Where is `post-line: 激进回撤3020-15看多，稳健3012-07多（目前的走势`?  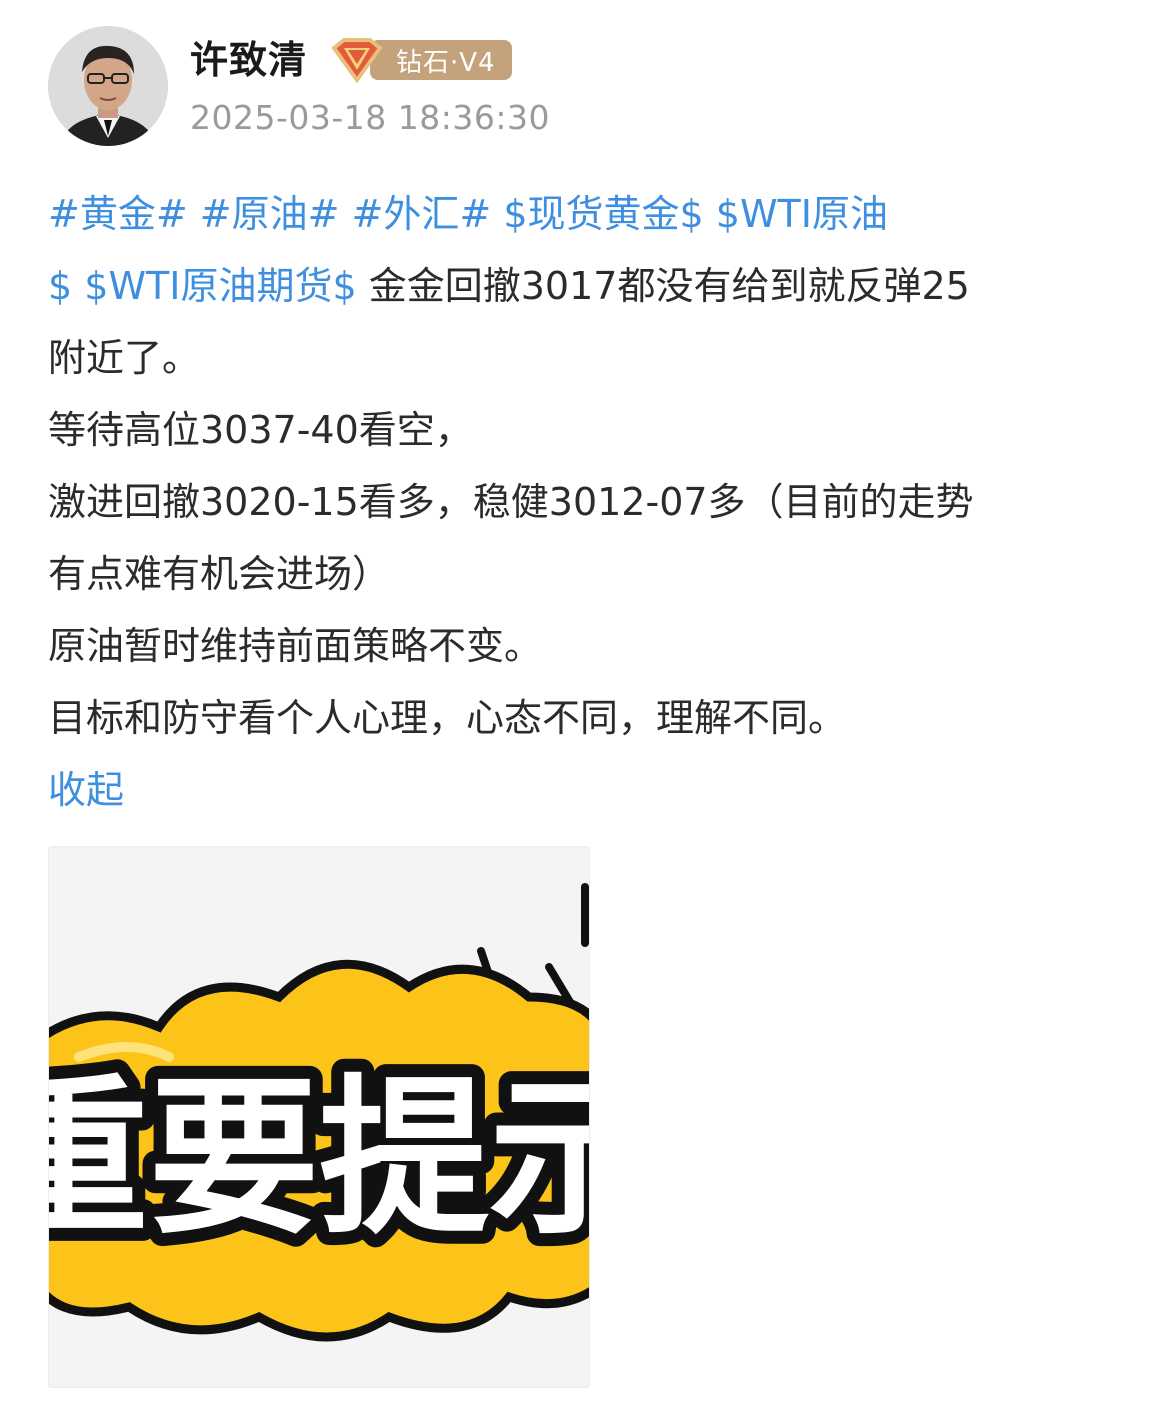
post-line: 激进回撤3020-15看多，稳健3012-07多（目前的走势 is located at coordinates (511, 502).